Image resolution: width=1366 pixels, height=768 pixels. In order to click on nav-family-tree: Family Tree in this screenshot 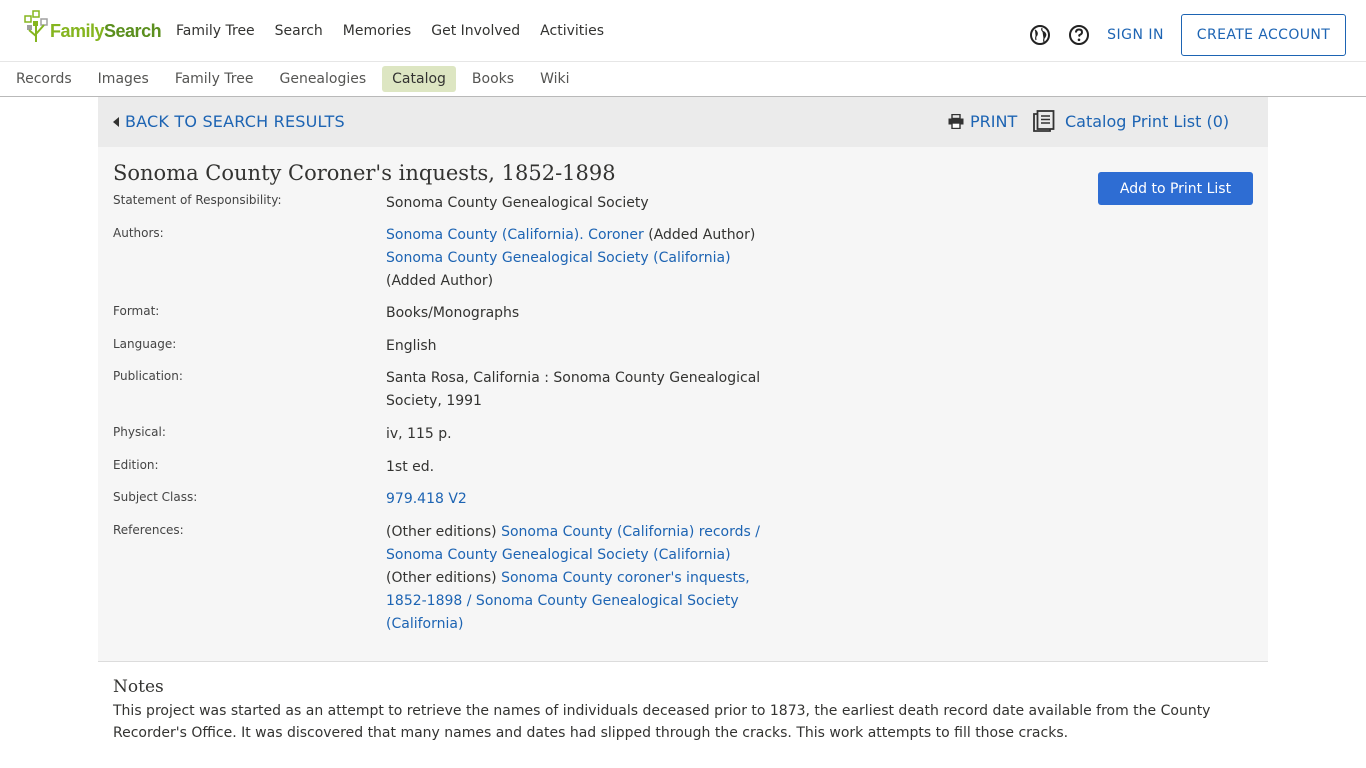, I will do `click(215, 31)`.